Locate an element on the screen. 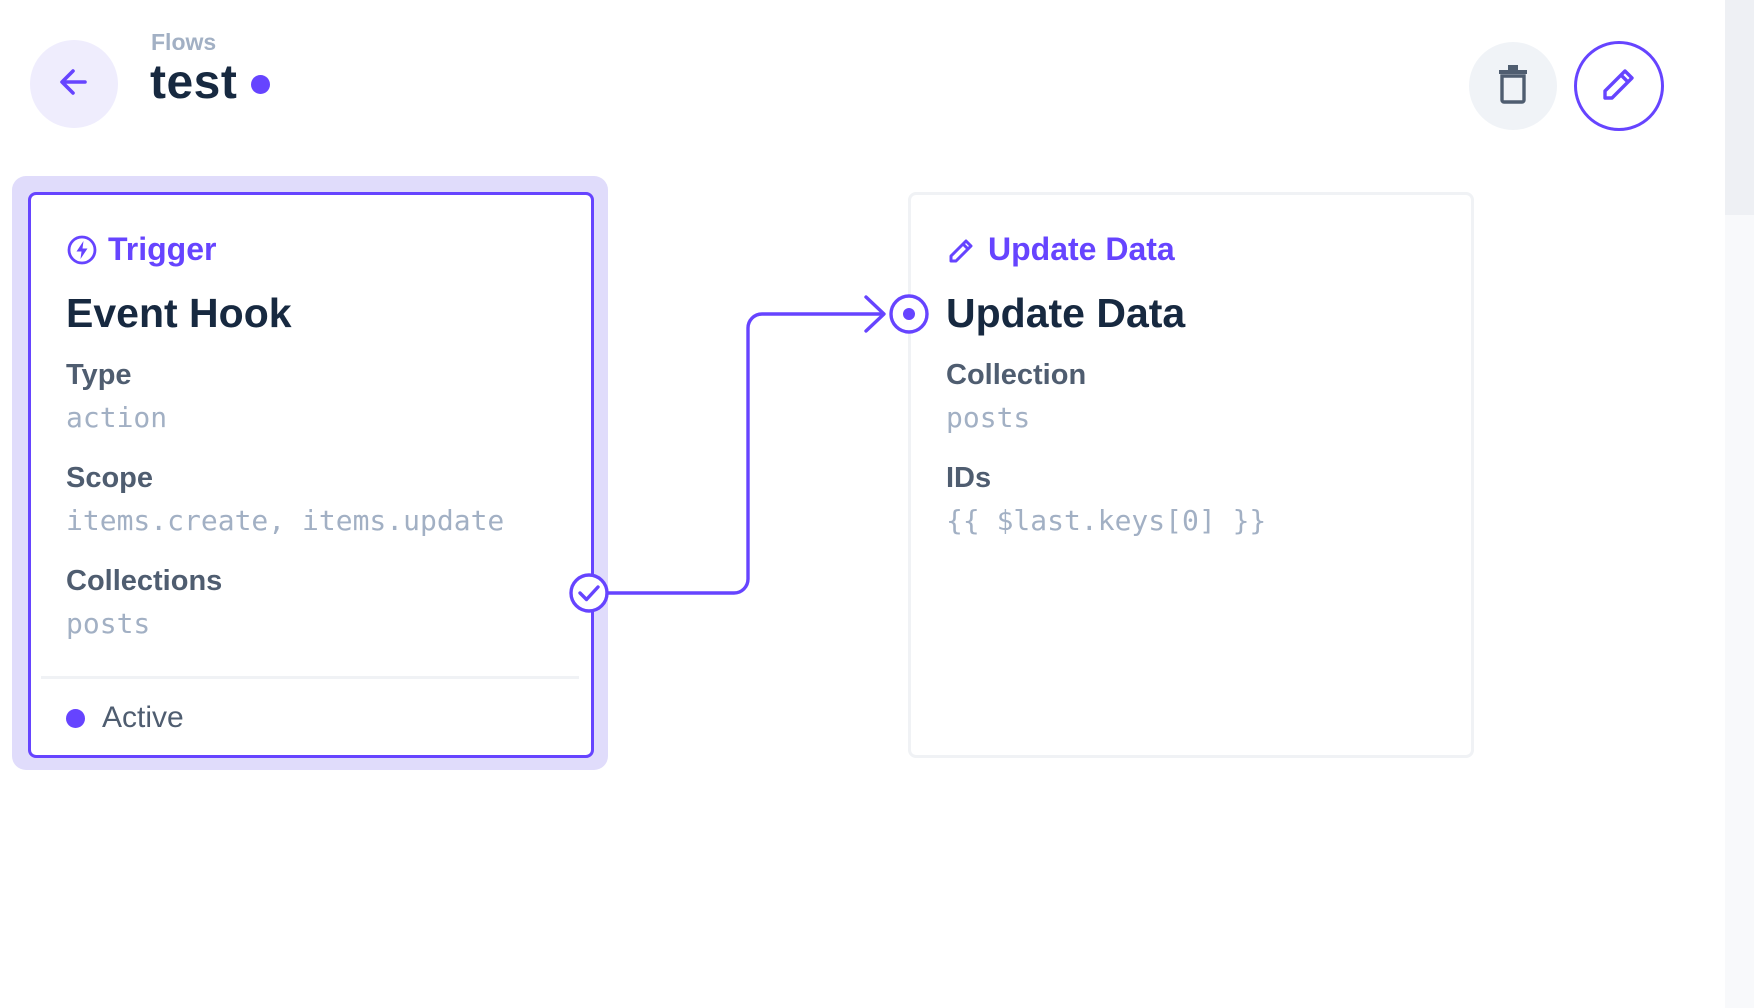 The image size is (1754, 1008). trigger-panel-header: Trigger is located at coordinates (141, 249).